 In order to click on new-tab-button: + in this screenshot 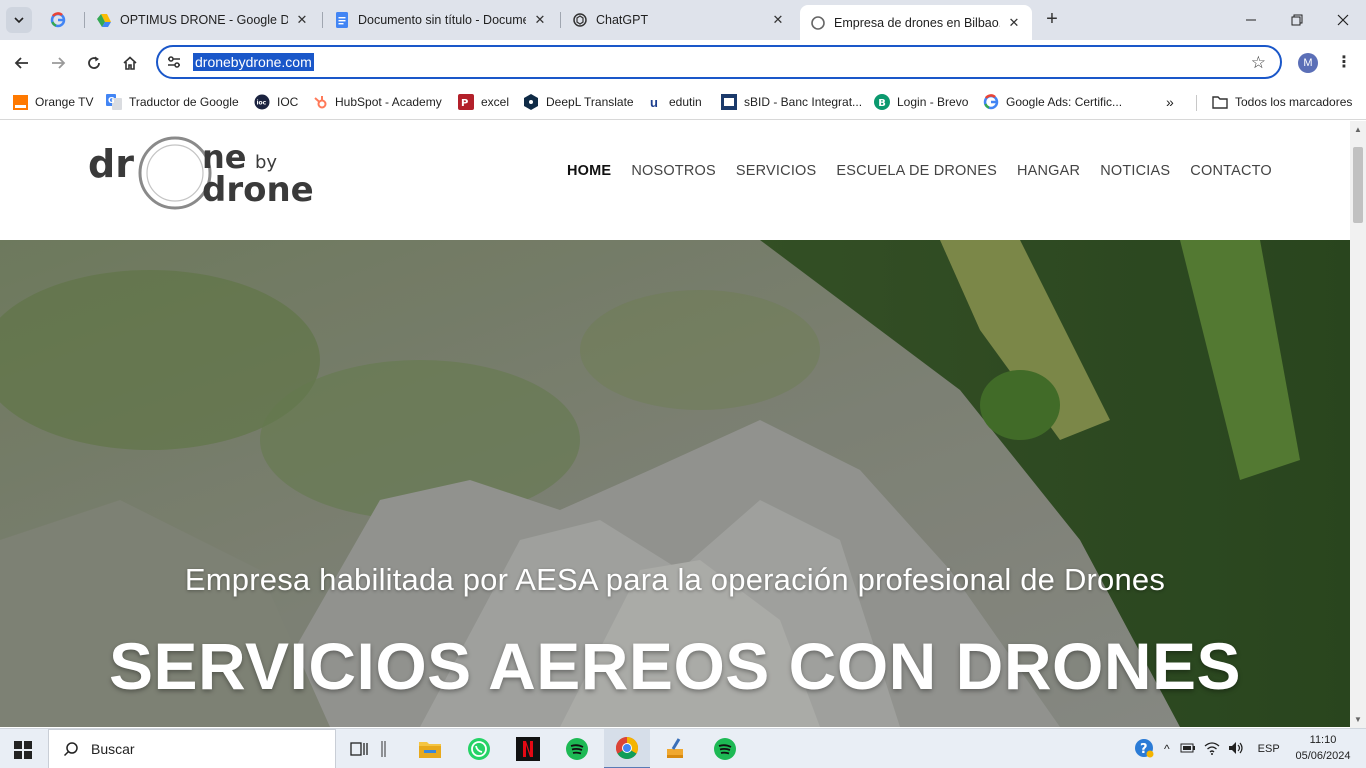, I will do `click(1052, 20)`.